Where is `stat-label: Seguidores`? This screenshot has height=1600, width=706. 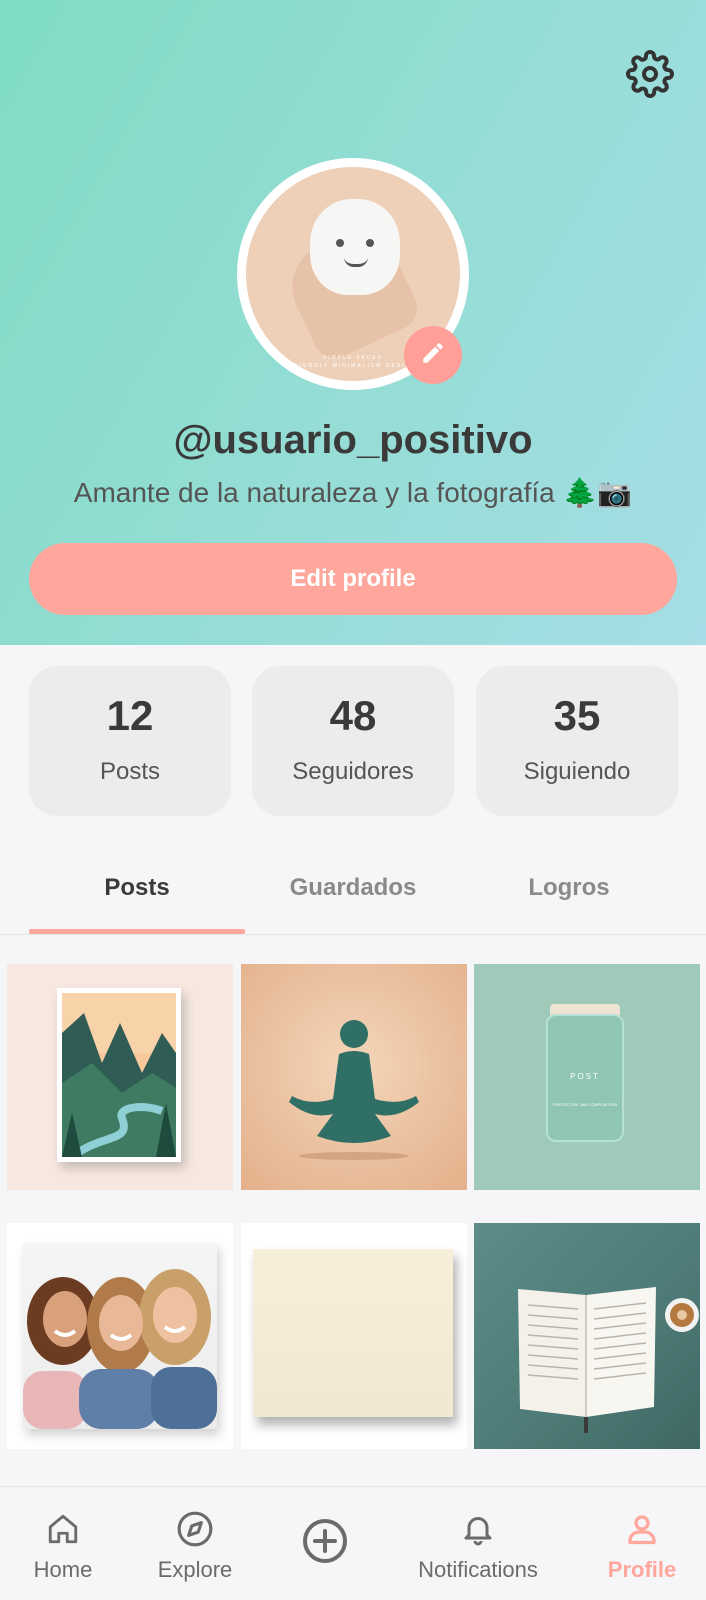
stat-label: Seguidores is located at coordinates (353, 771).